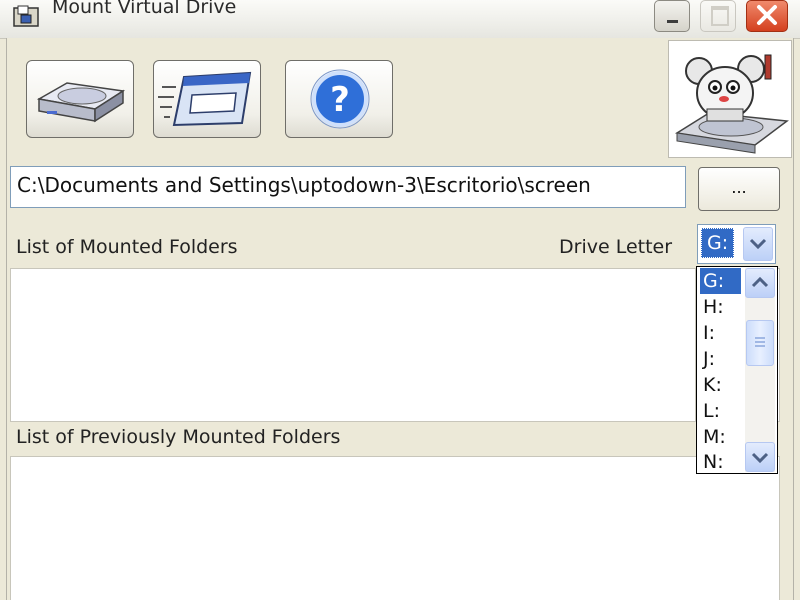  What do you see at coordinates (672, 21) in the screenshot?
I see `minimize-icon` at bounding box center [672, 21].